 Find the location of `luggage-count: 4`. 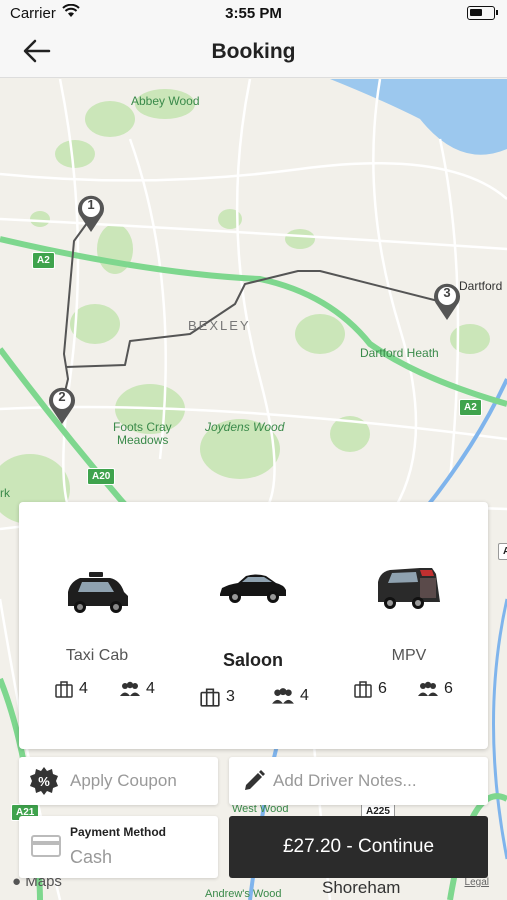

luggage-count: 4 is located at coordinates (83, 688).